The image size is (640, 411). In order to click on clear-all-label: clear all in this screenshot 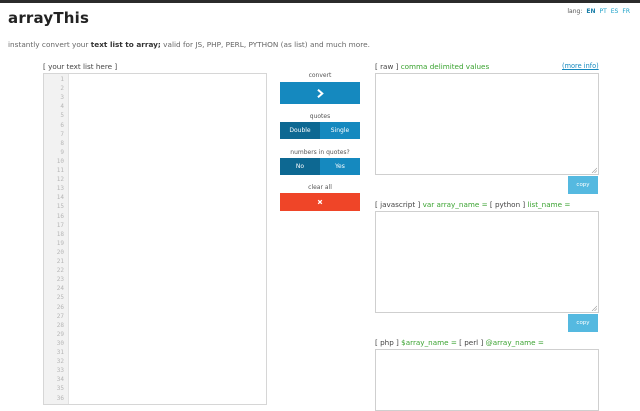, I will do `click(320, 187)`.